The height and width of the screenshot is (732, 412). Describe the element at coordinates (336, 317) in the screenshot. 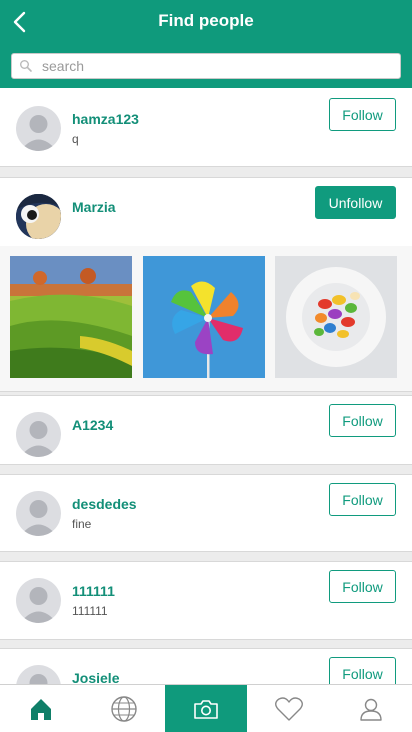

I see `jellybeans-photo` at that location.